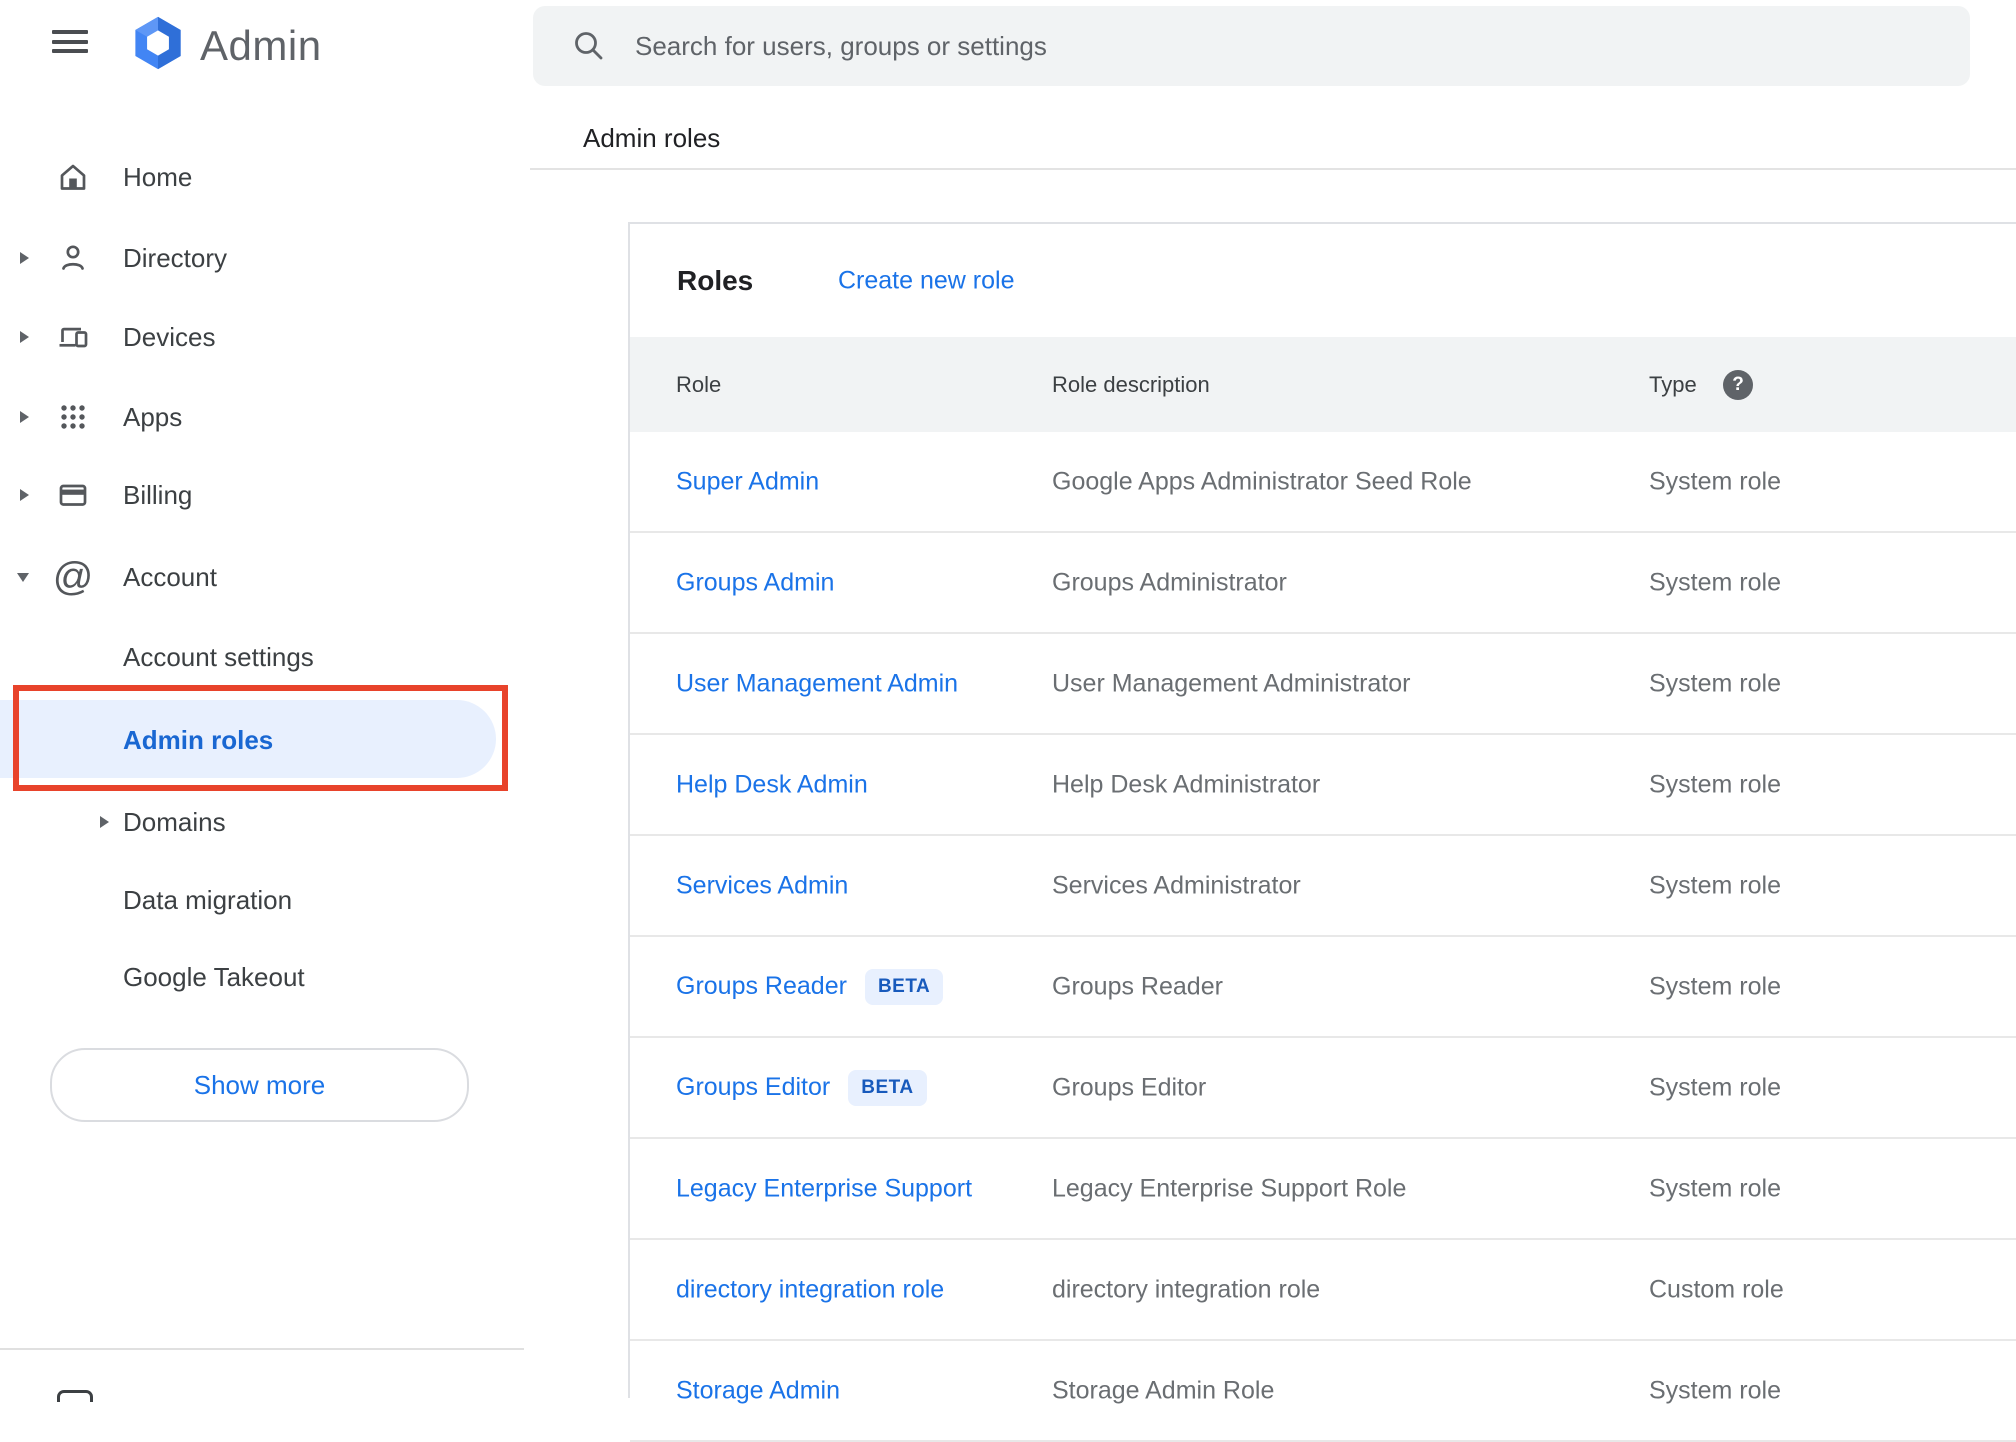 Image resolution: width=2016 pixels, height=1442 pixels. I want to click on role-description: Legacy Enterprise Support Role, so click(1229, 1188).